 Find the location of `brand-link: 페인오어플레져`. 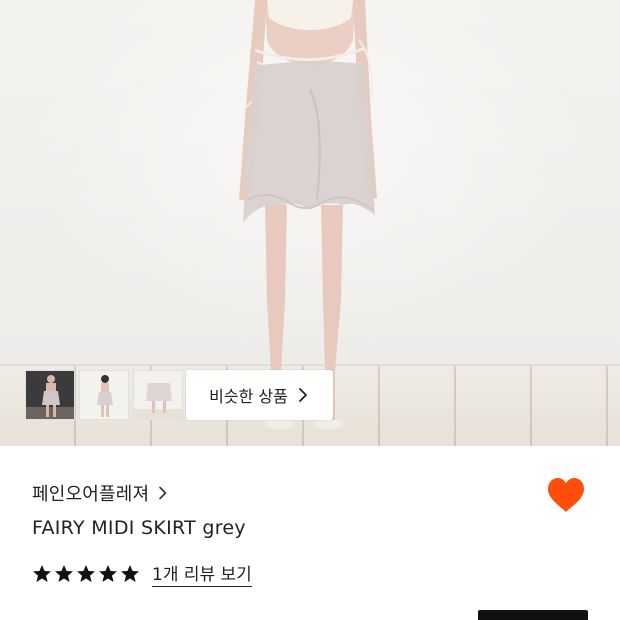

brand-link: 페인오어플레져 is located at coordinates (100, 493).